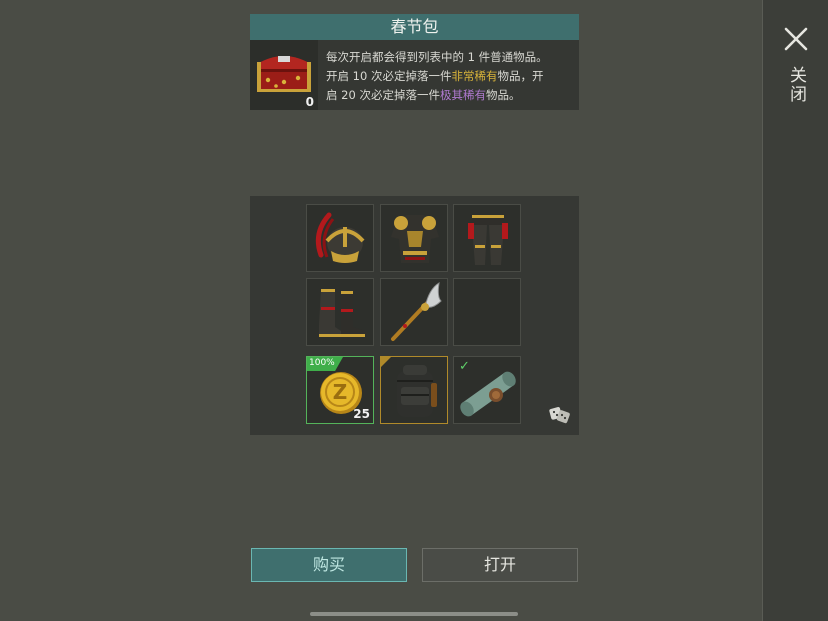 The image size is (828, 621). I want to click on close-icon, so click(796, 39).